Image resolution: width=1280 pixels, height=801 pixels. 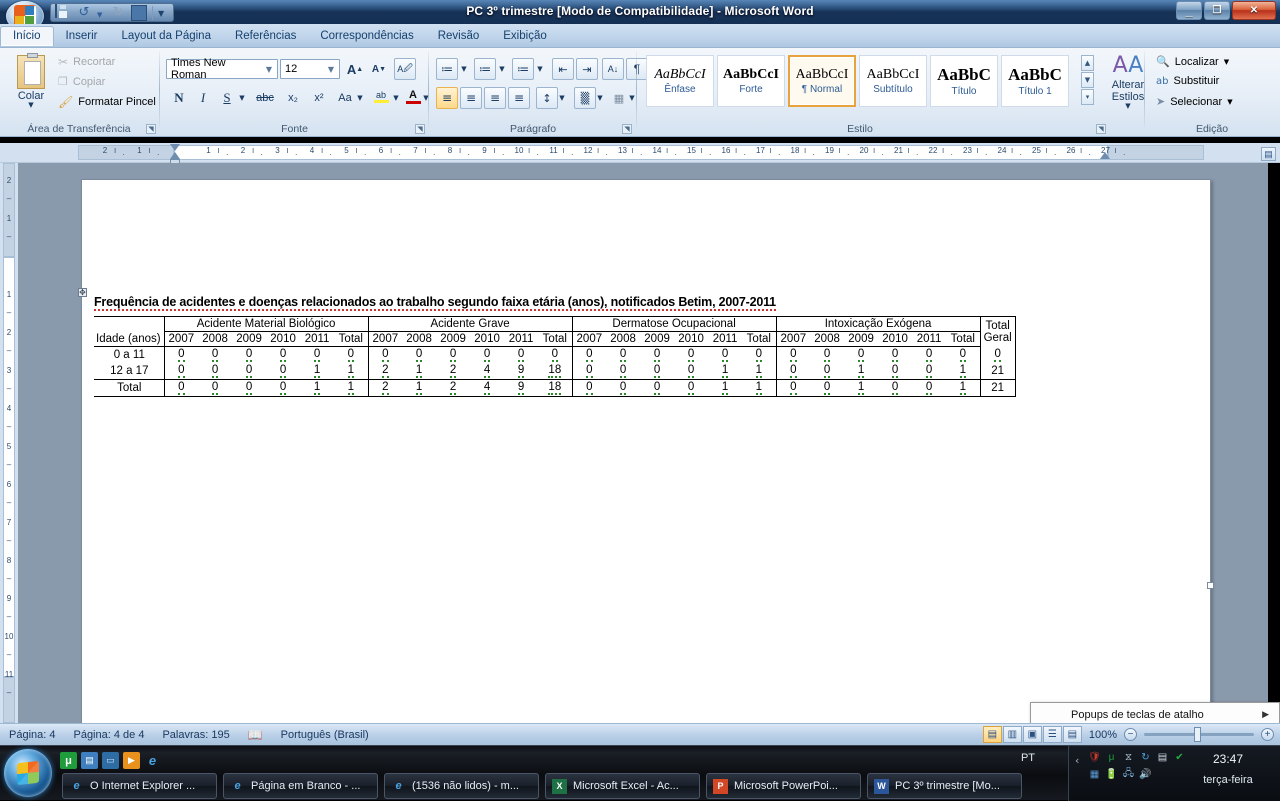 I want to click on style-item-titulo: AaBbC Título, so click(x=964, y=81).